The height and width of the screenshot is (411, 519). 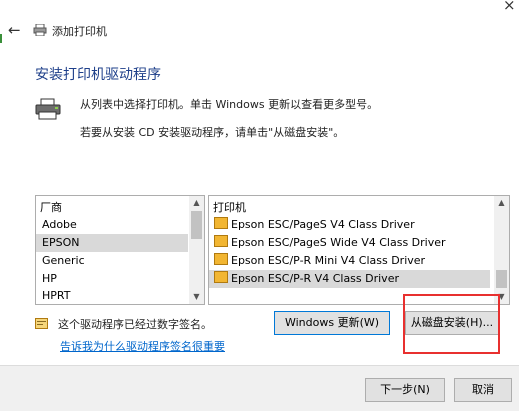 What do you see at coordinates (338, 242) in the screenshot?
I see `driver-label: Epson ESC/PageS Wide V4 Class Driver` at bounding box center [338, 242].